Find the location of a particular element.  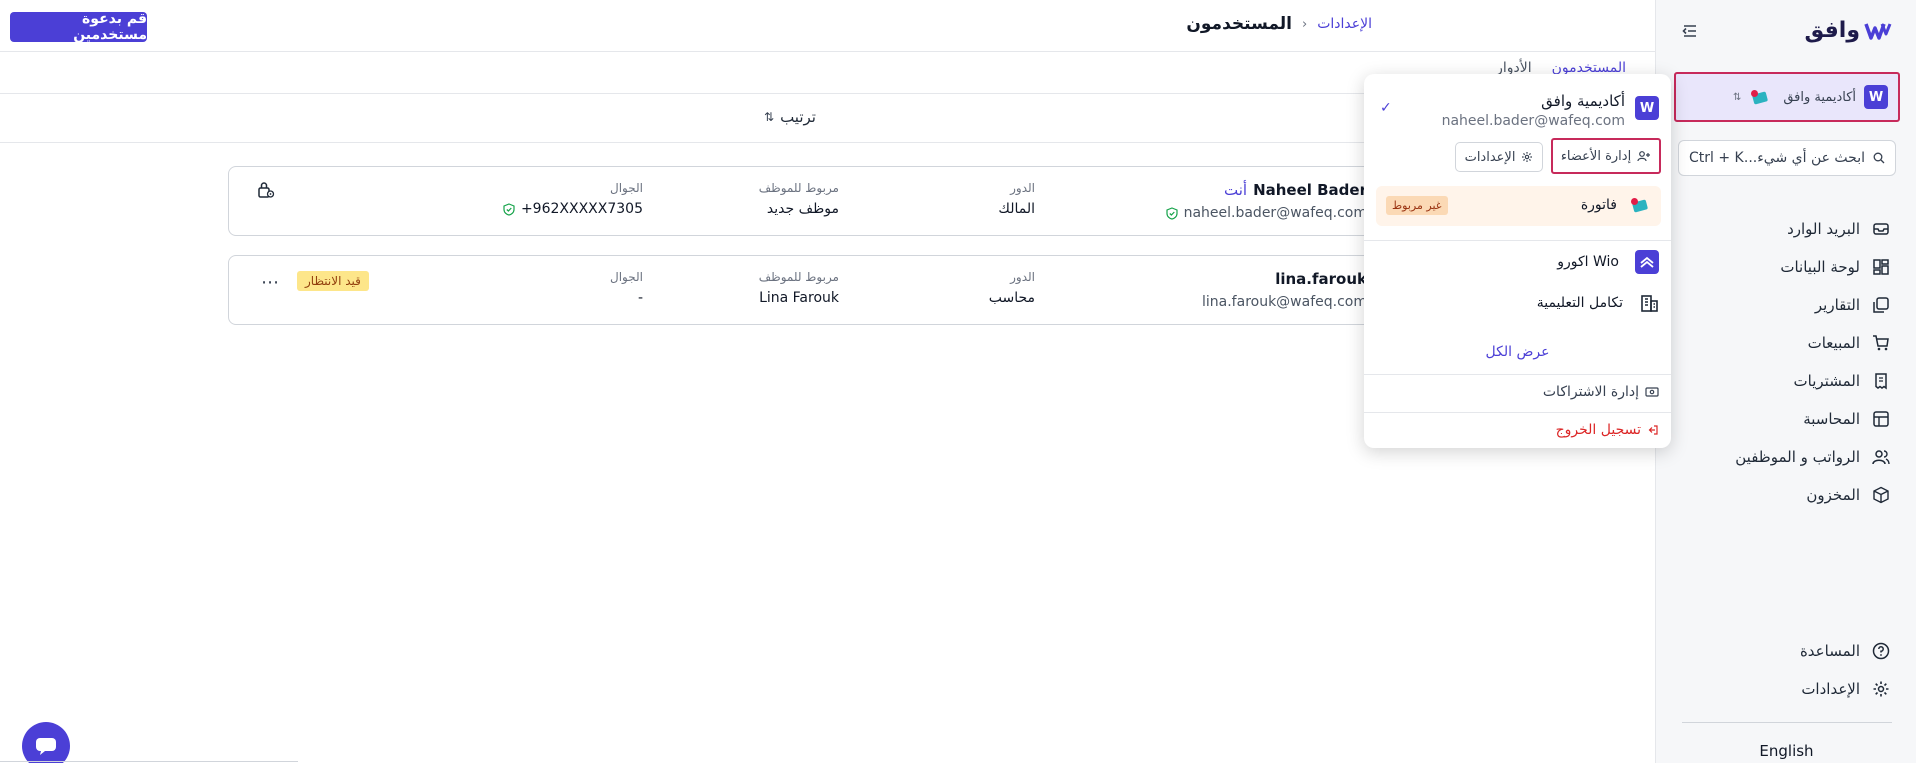

search-shortcut: Ctrl + K is located at coordinates (1716, 158).